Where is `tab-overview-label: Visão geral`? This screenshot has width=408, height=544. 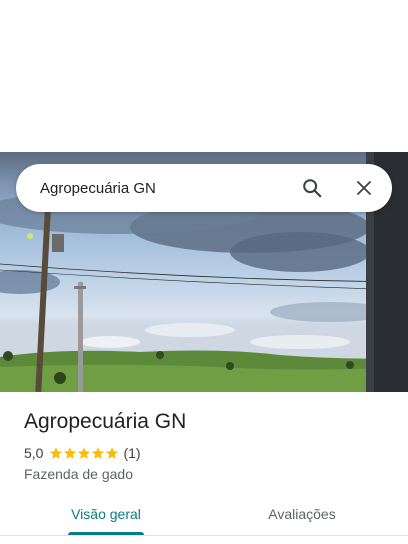 tab-overview-label: Visão geral is located at coordinates (106, 514).